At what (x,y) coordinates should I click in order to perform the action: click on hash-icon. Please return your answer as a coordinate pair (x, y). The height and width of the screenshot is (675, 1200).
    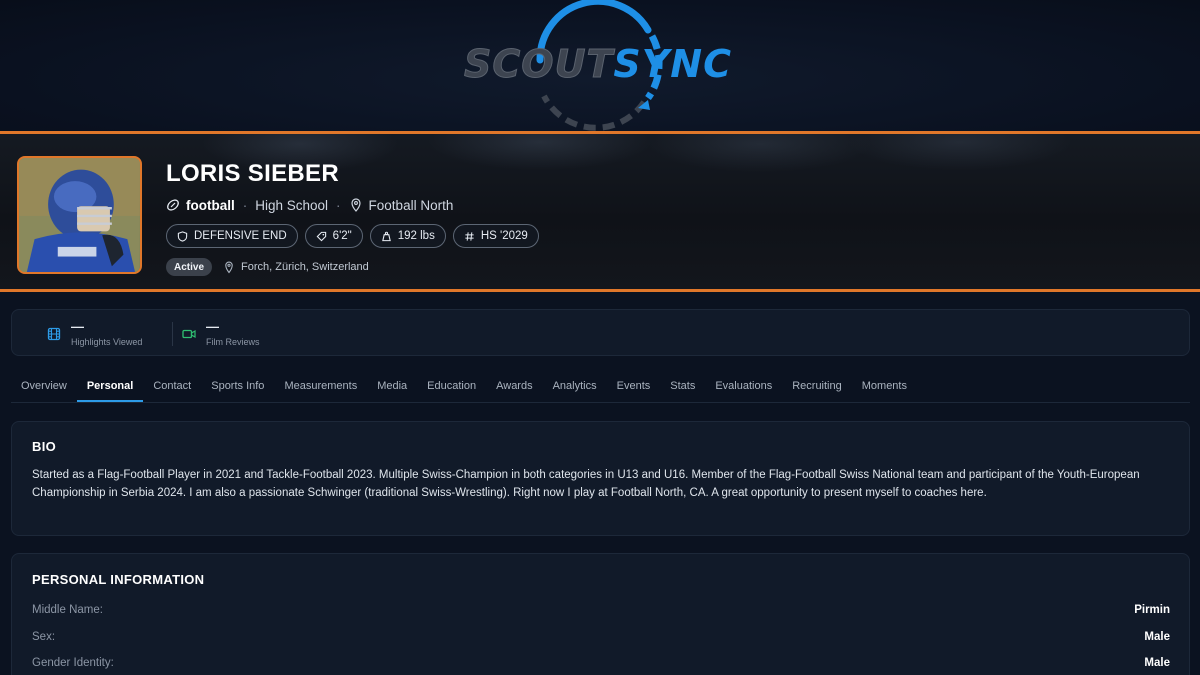
    Looking at the image, I should click on (469, 236).